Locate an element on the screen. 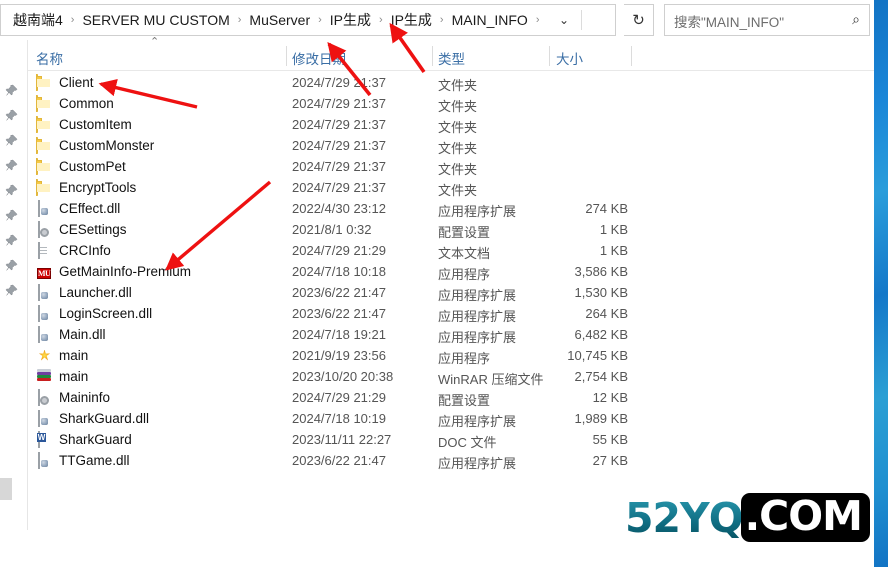  file-size-cell: 10,745 KB is located at coordinates (597, 355).